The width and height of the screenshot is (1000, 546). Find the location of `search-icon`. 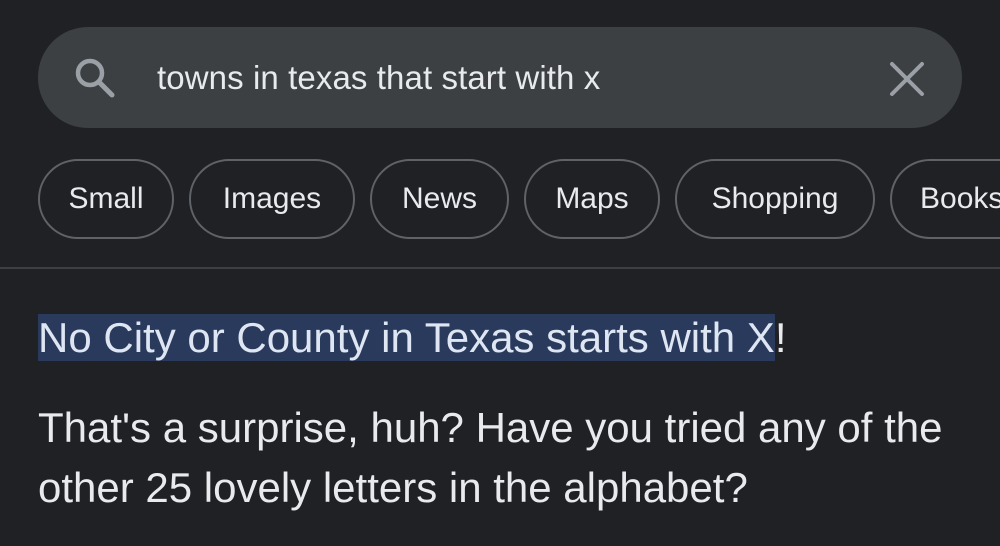

search-icon is located at coordinates (94, 78).